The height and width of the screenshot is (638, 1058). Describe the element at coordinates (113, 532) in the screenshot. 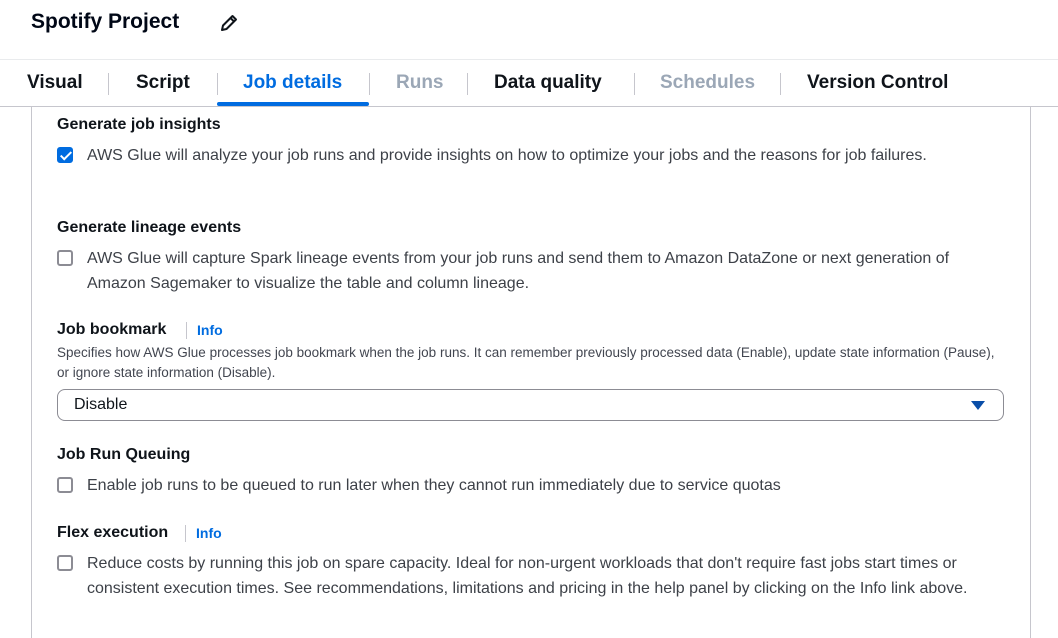

I see `flex-execution-label: Flex execution` at that location.